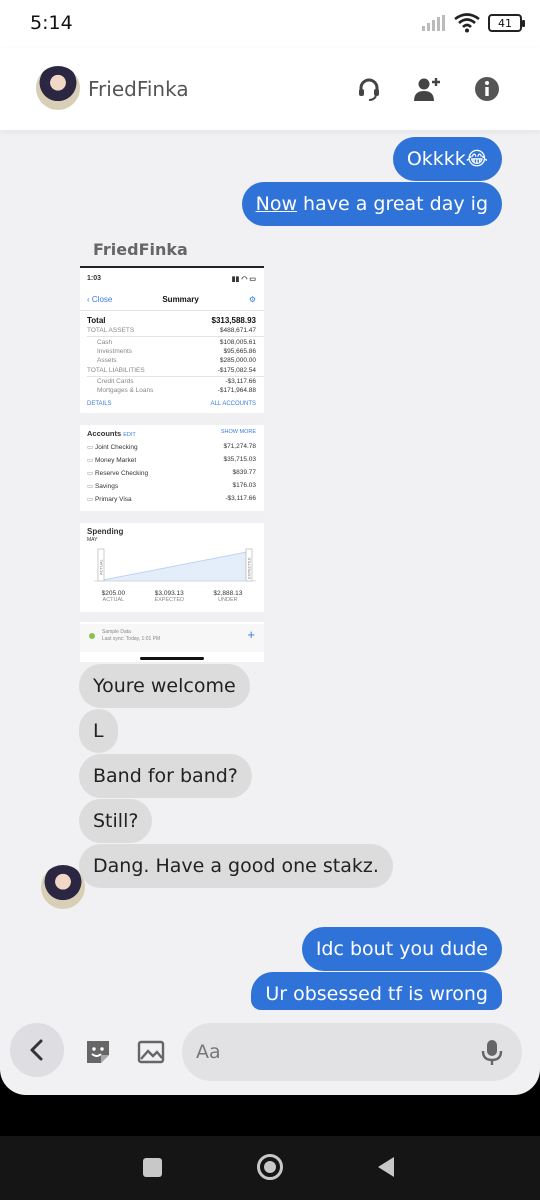 Image resolution: width=540 pixels, height=1200 pixels. What do you see at coordinates (369, 89) in the screenshot?
I see `call-icon` at bounding box center [369, 89].